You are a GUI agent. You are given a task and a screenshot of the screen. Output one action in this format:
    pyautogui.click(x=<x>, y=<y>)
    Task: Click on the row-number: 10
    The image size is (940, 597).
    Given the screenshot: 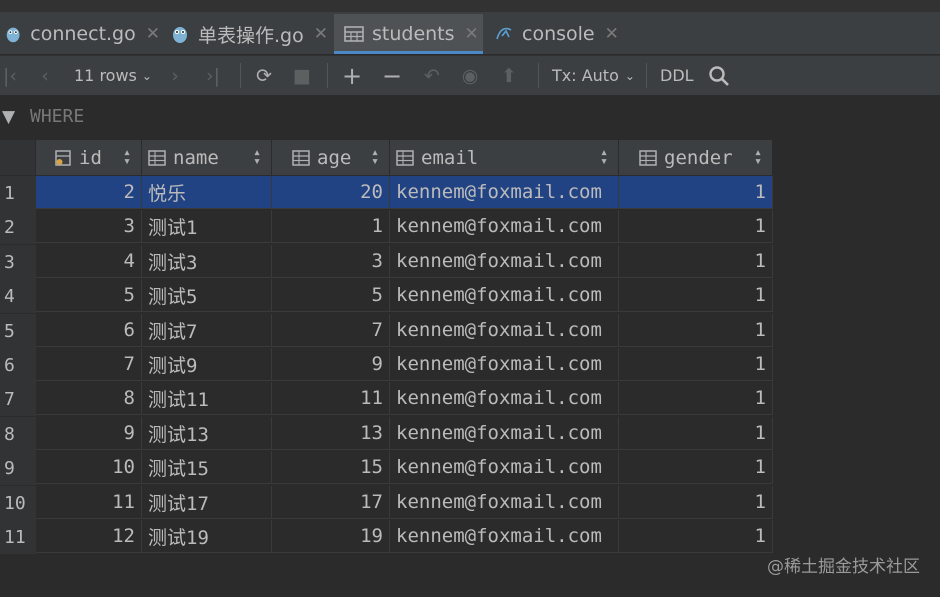 What is the action you would take?
    pyautogui.click(x=18, y=503)
    